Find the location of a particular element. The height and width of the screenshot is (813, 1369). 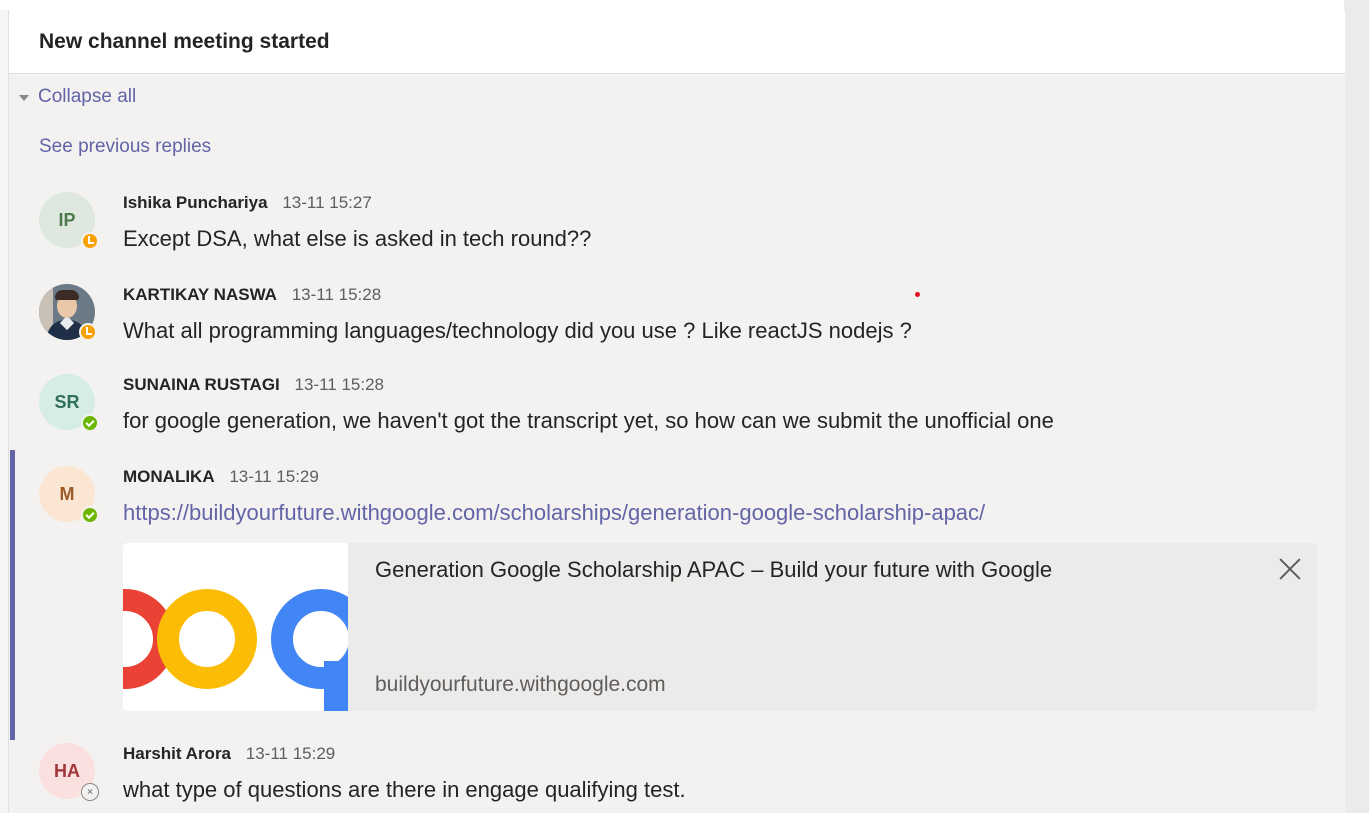

cursor-dot is located at coordinates (917, 294).